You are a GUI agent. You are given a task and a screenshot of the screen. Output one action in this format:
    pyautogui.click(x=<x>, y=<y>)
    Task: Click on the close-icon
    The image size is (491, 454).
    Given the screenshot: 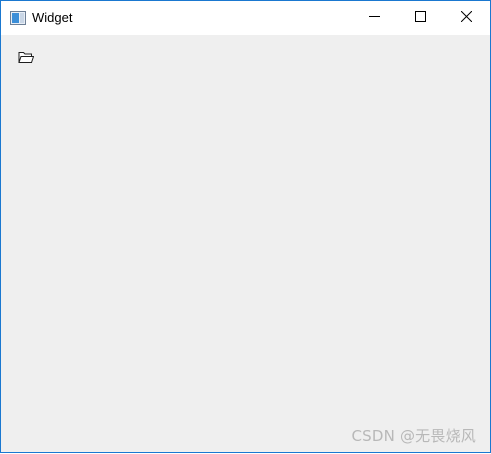 What is the action you would take?
    pyautogui.click(x=466, y=18)
    